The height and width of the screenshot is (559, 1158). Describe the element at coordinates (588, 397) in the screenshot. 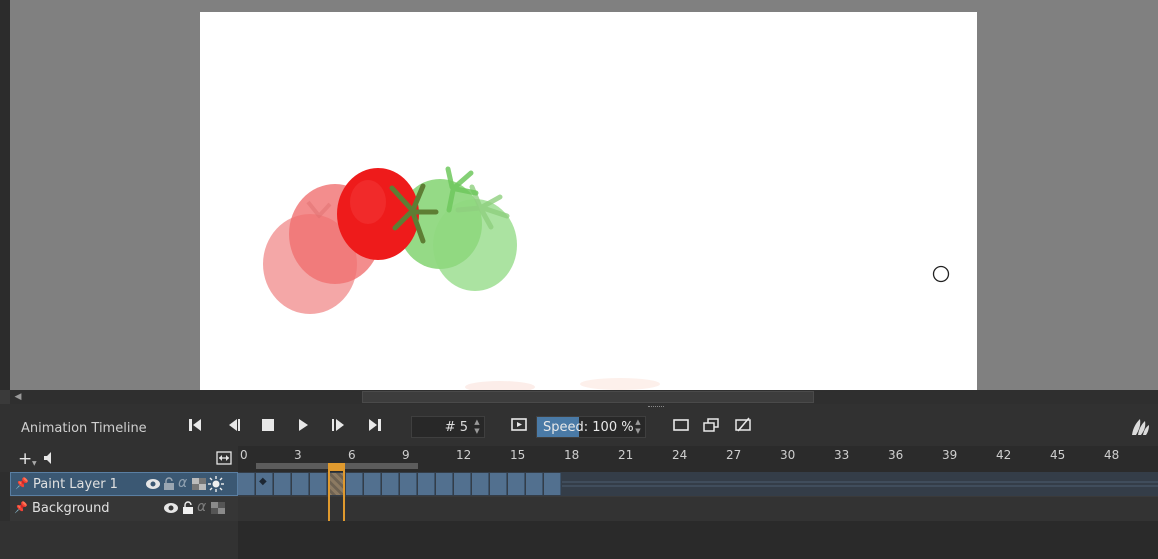

I see `scrollbar-thumb` at that location.